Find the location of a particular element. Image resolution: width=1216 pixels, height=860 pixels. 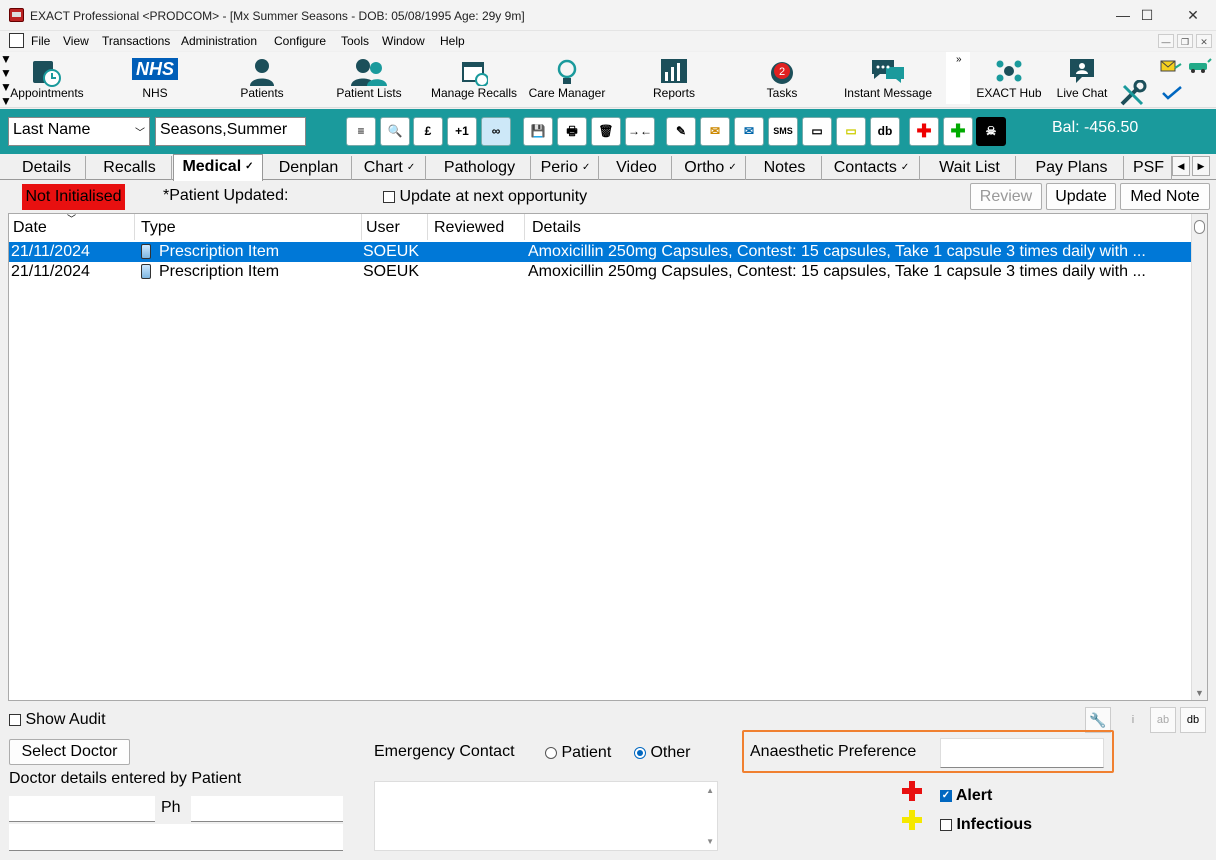

plus-one-button: +1 is located at coordinates (462, 131).